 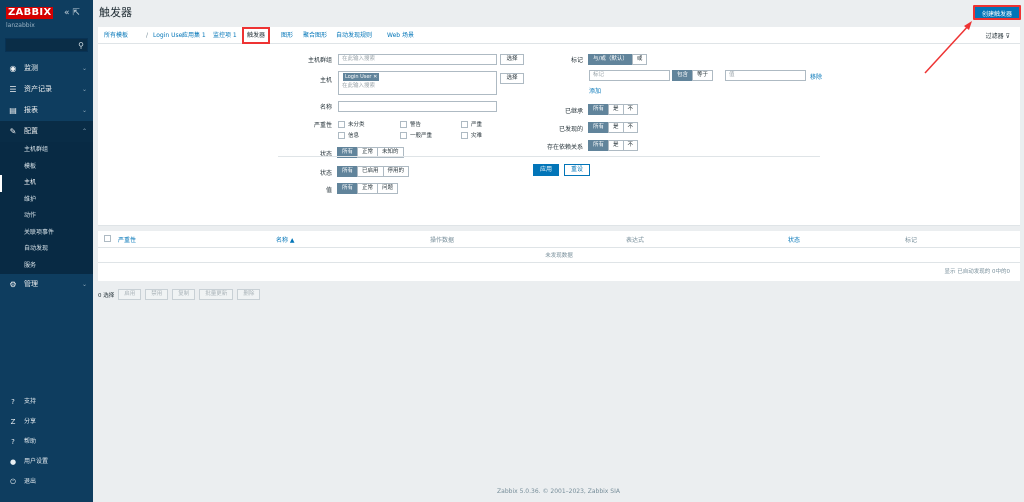 I want to click on tags-mode-segment: 与/或（默认） 或, so click(x=618, y=59).